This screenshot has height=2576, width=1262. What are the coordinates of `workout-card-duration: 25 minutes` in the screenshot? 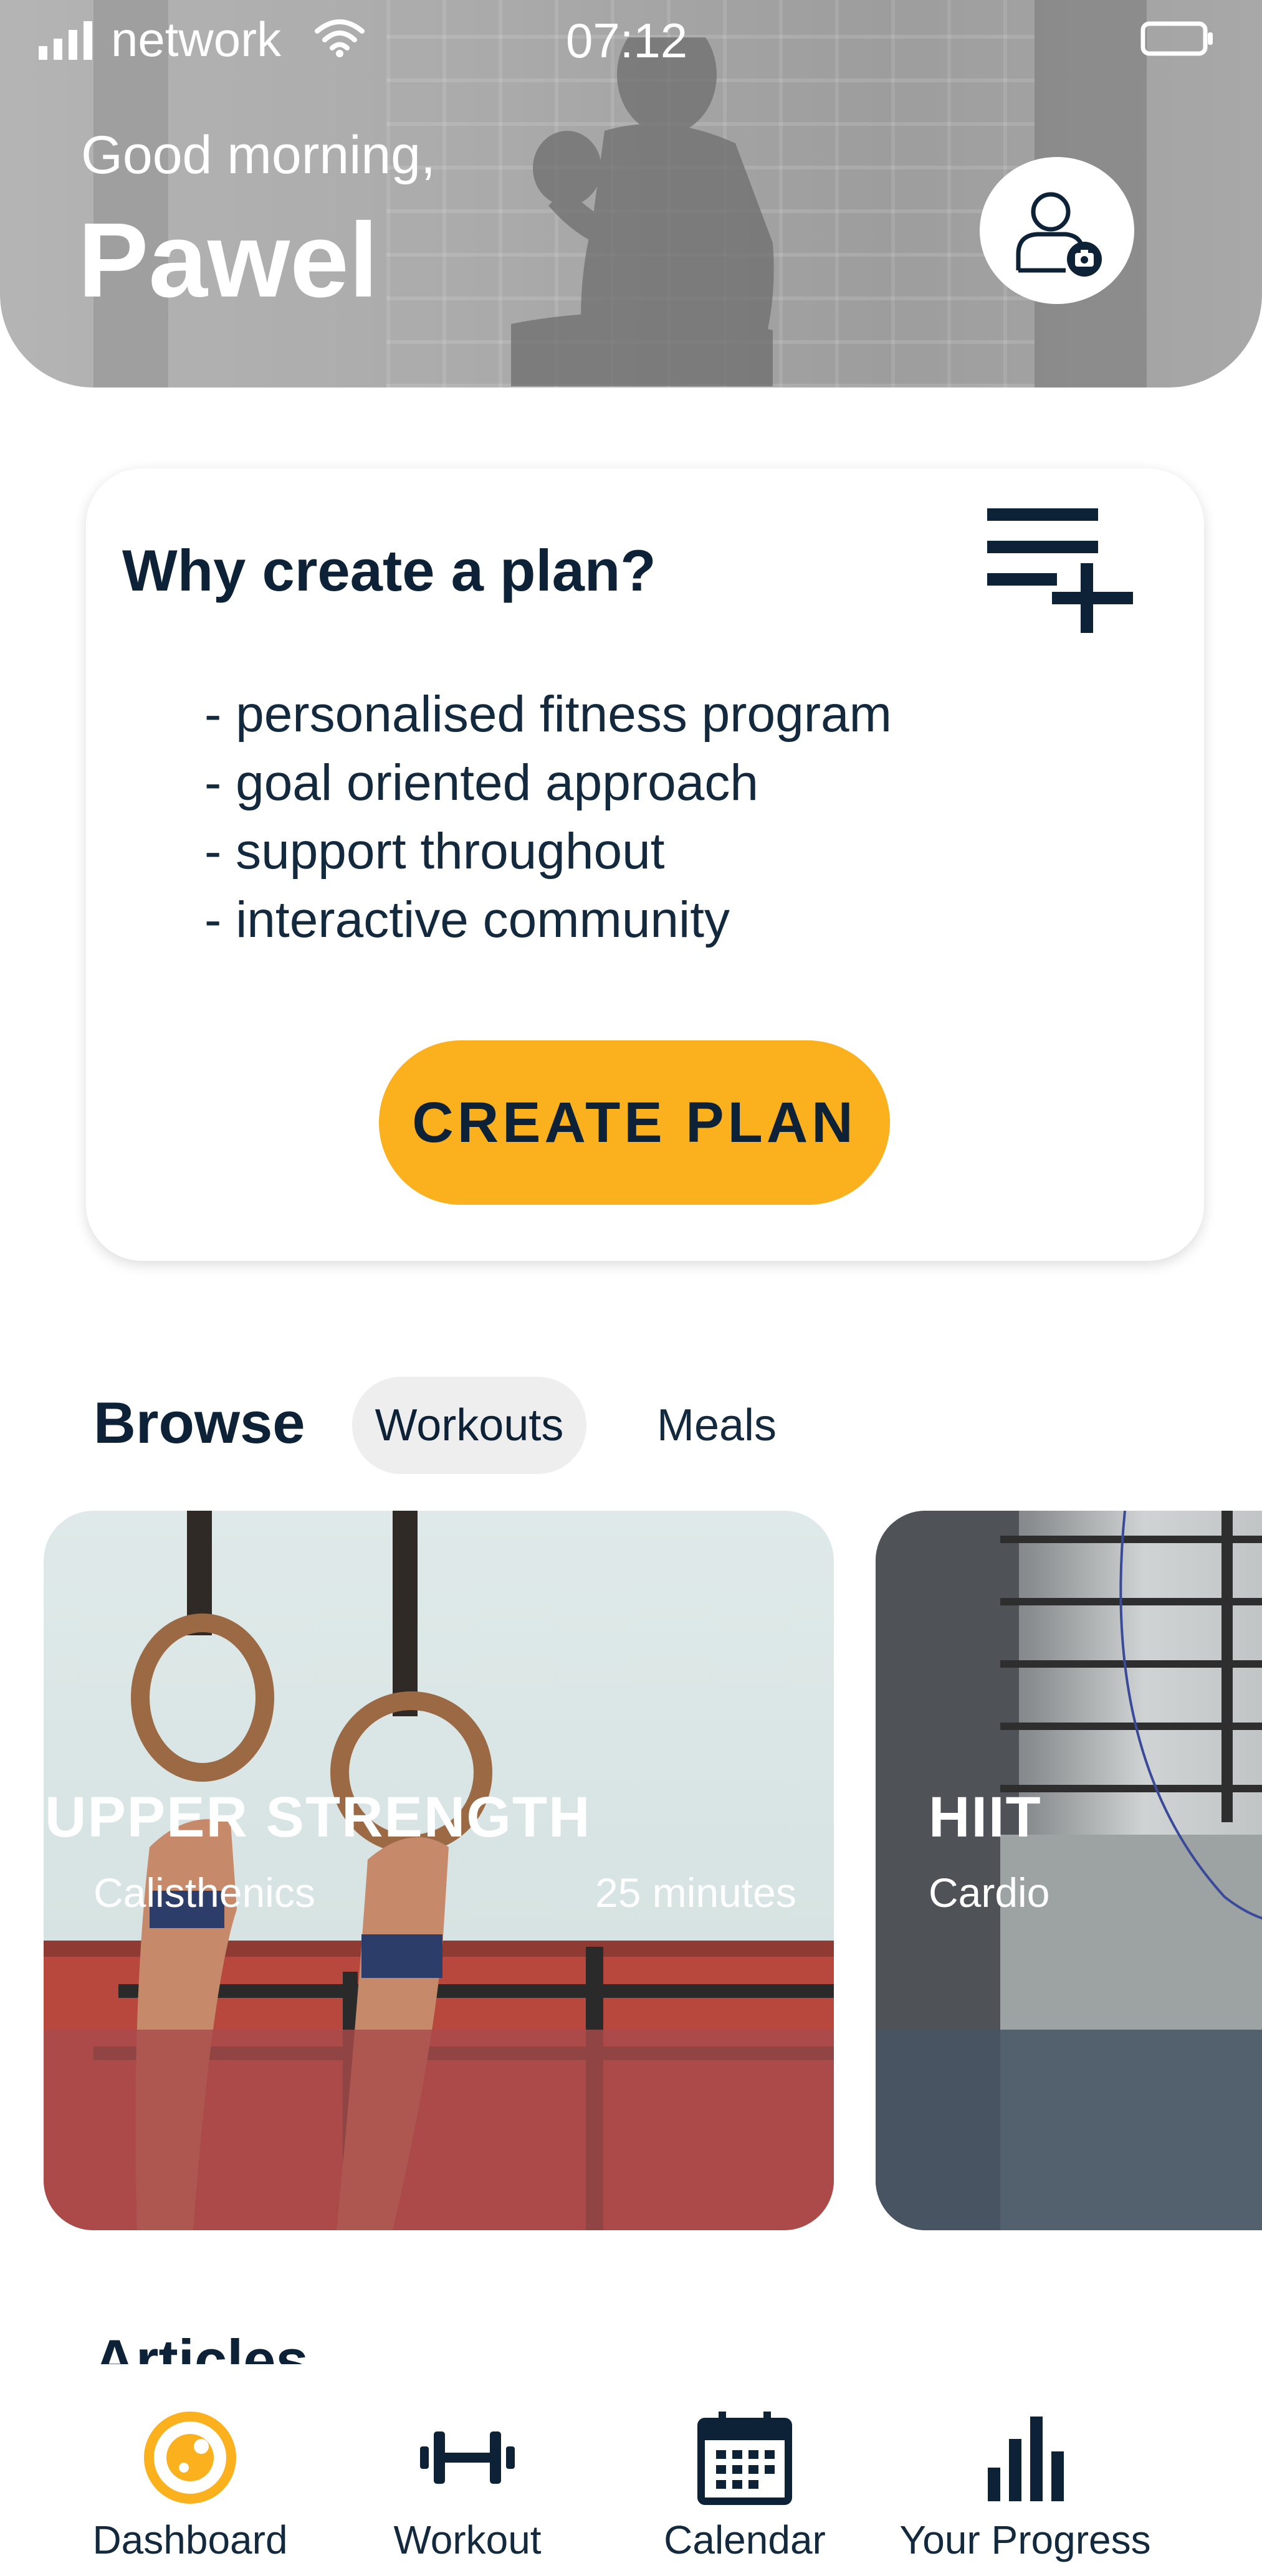 It's located at (695, 1893).